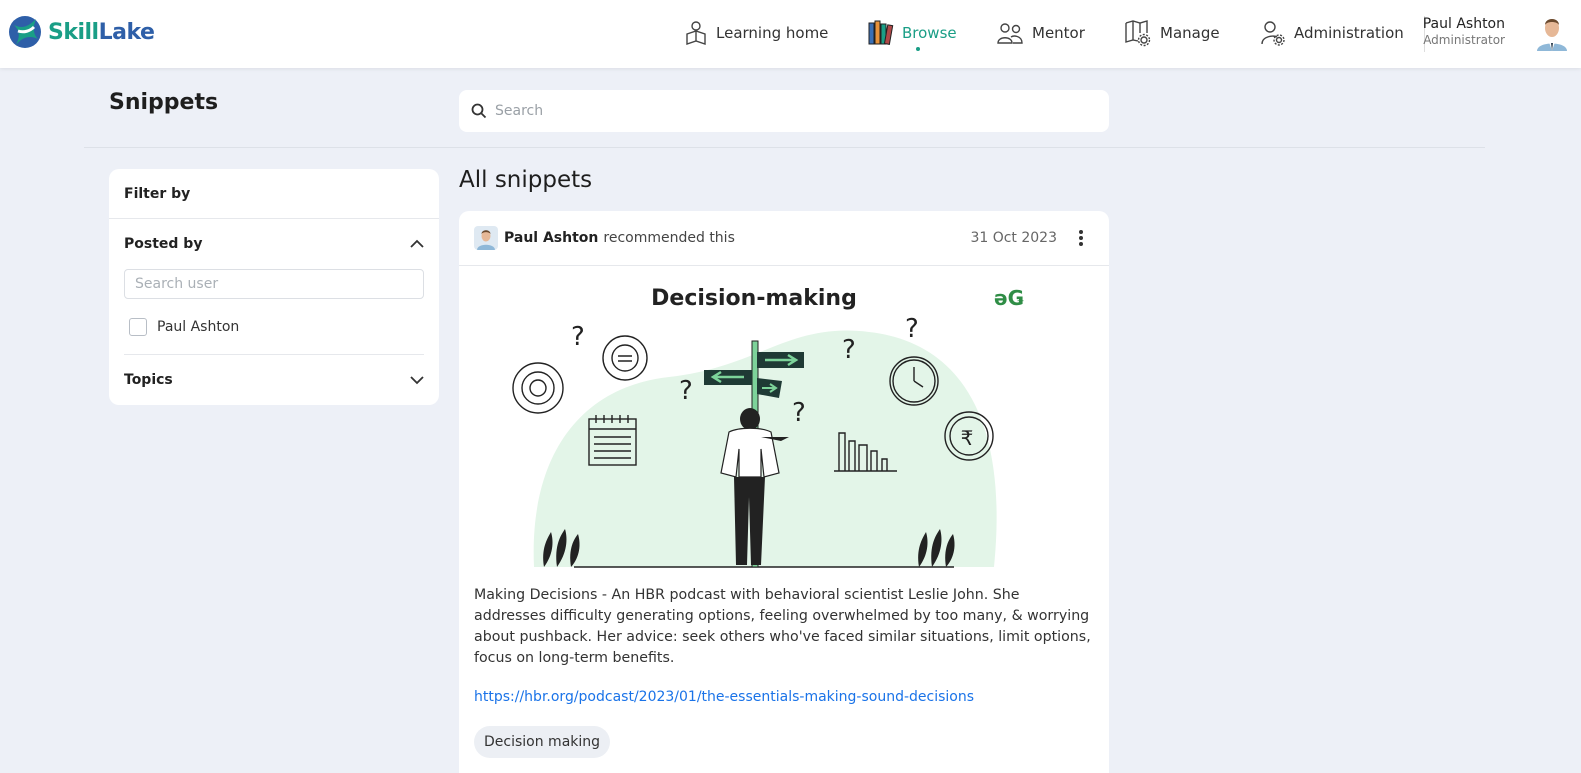 Image resolution: width=1581 pixels, height=773 pixels. What do you see at coordinates (1349, 33) in the screenshot?
I see `nav-administration-label: Administration` at bounding box center [1349, 33].